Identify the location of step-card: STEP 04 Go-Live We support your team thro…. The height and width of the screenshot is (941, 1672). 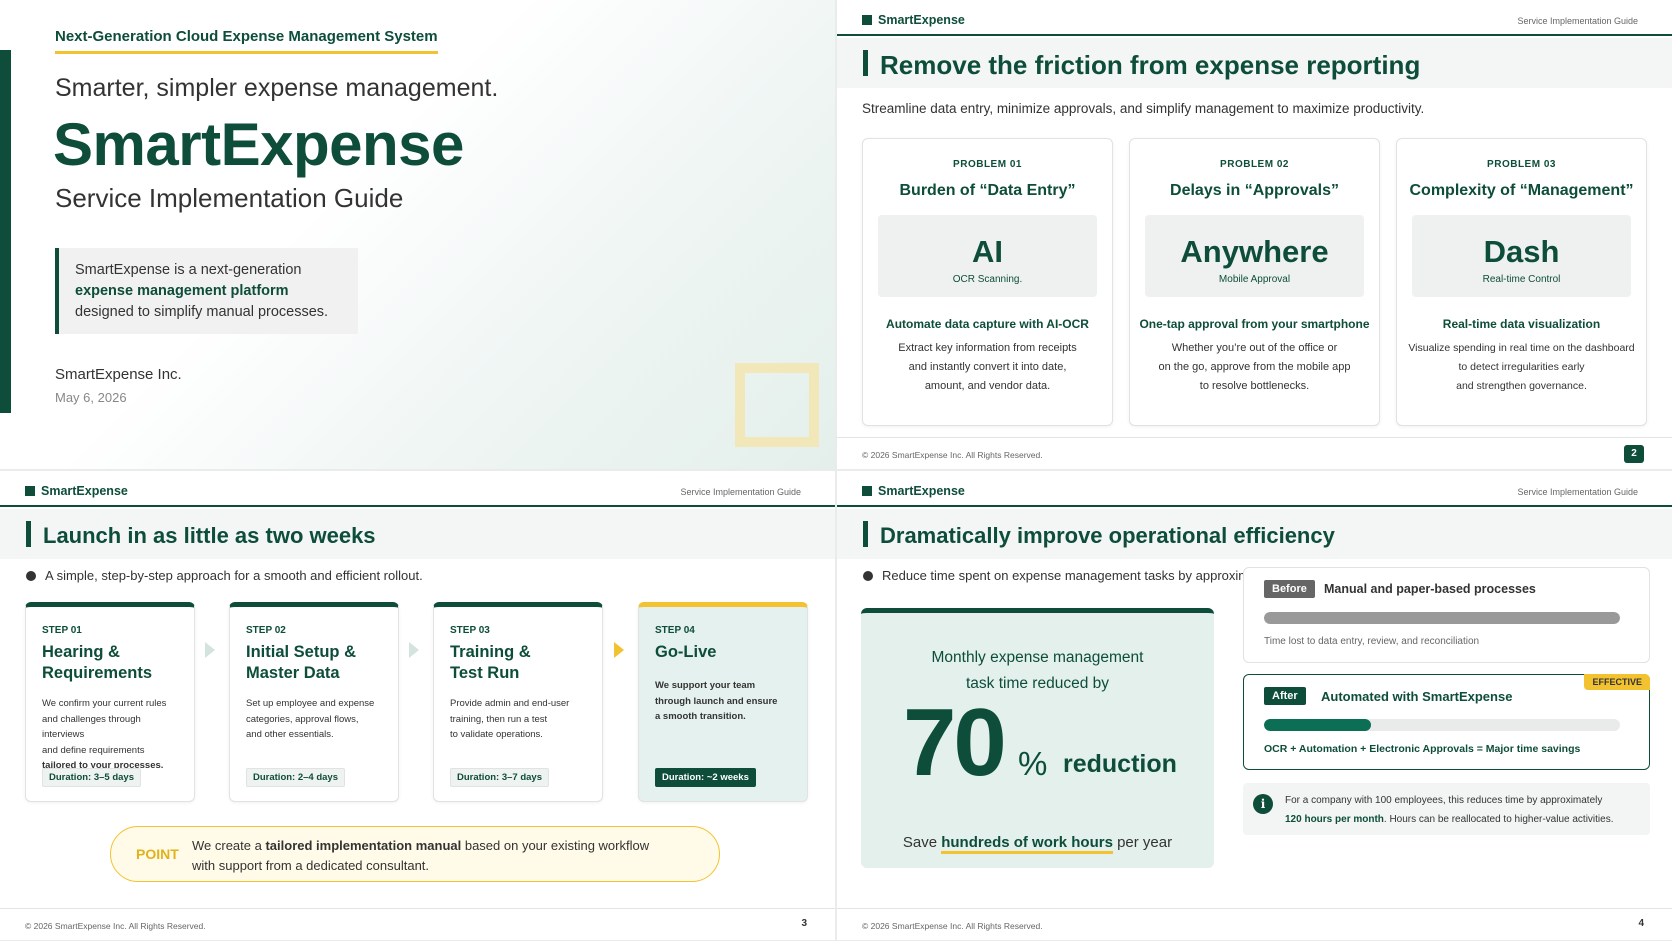
(723, 702).